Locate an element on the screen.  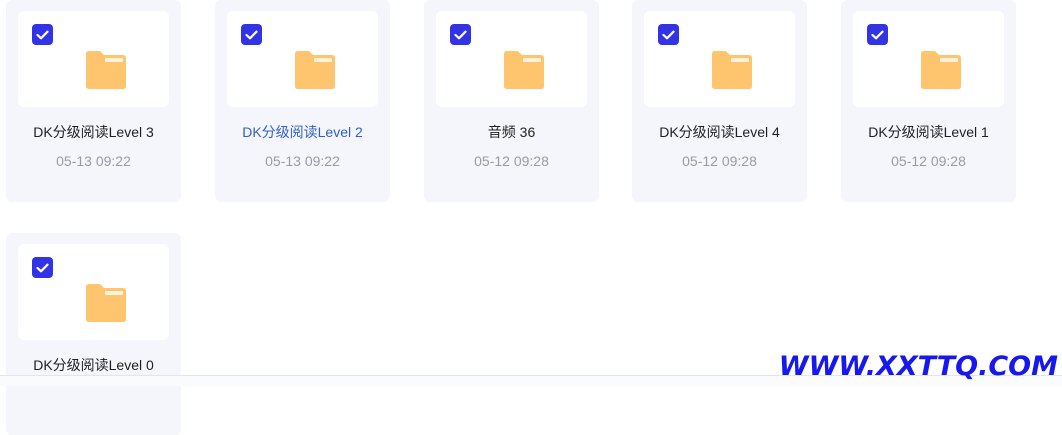
folder-card: DK分级阅读Level 1 05-12 09:28 is located at coordinates (928, 101).